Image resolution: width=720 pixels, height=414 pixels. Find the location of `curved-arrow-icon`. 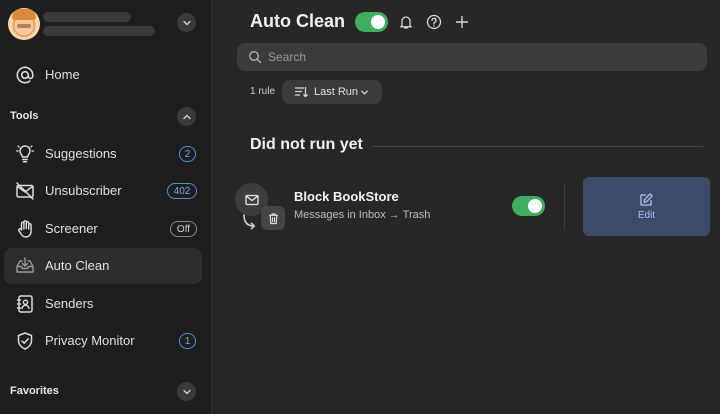

curved-arrow-icon is located at coordinates (249, 222).